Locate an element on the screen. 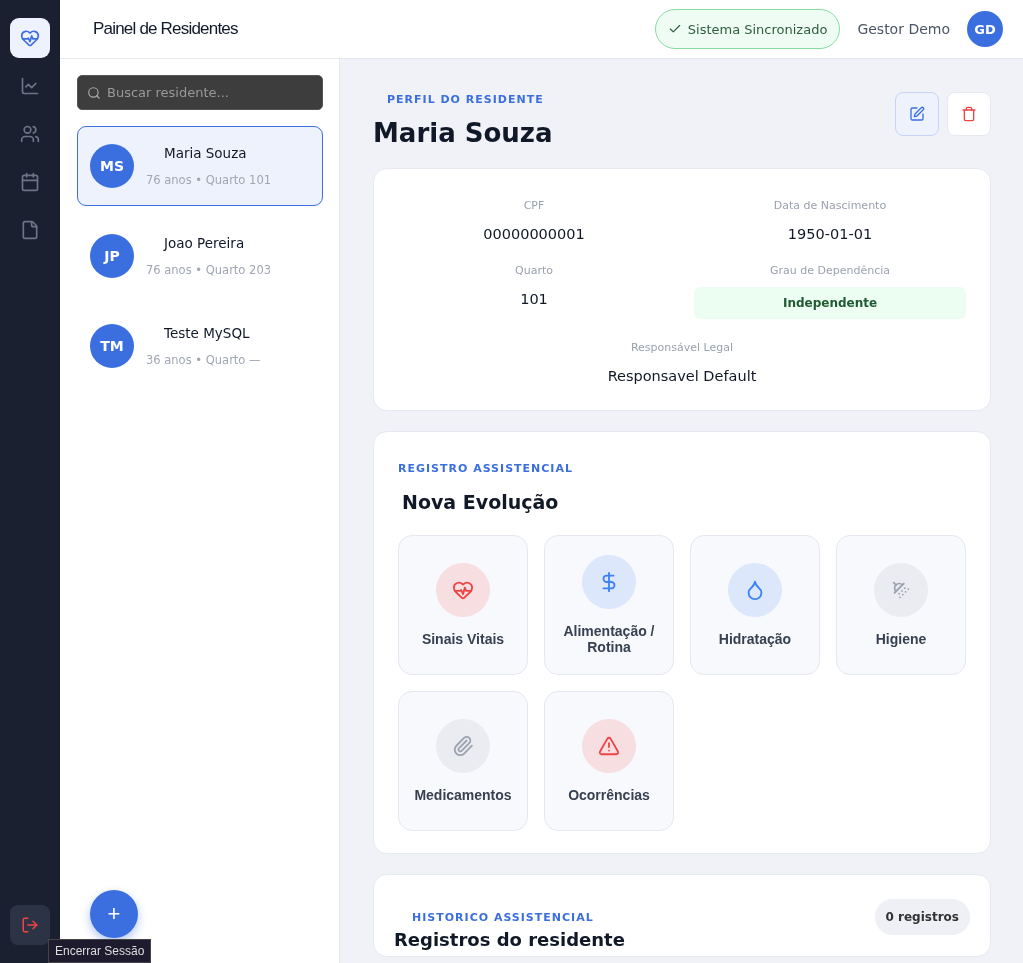 The image size is (1023, 963). edit-icon is located at coordinates (917, 114).